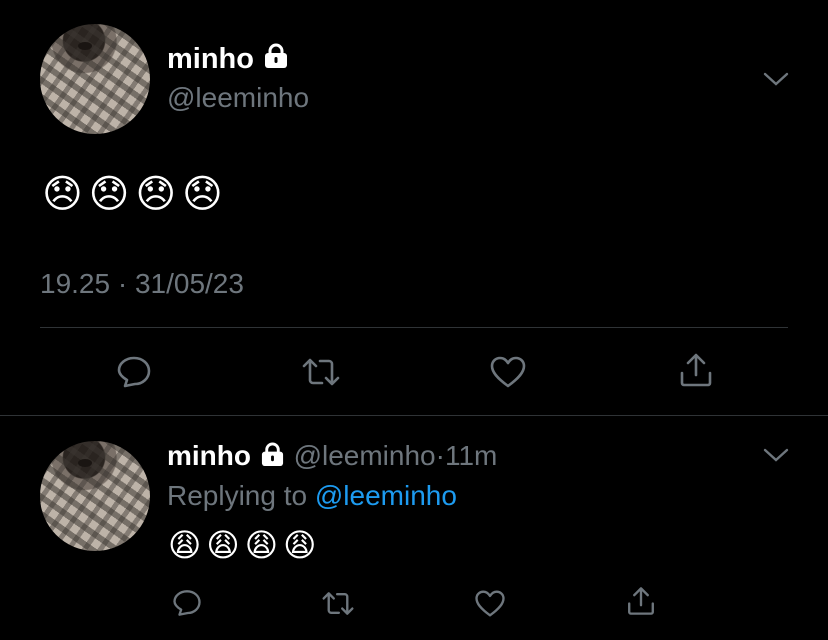  I want to click on timestamp: 19.25 · 31/05/23, so click(142, 284).